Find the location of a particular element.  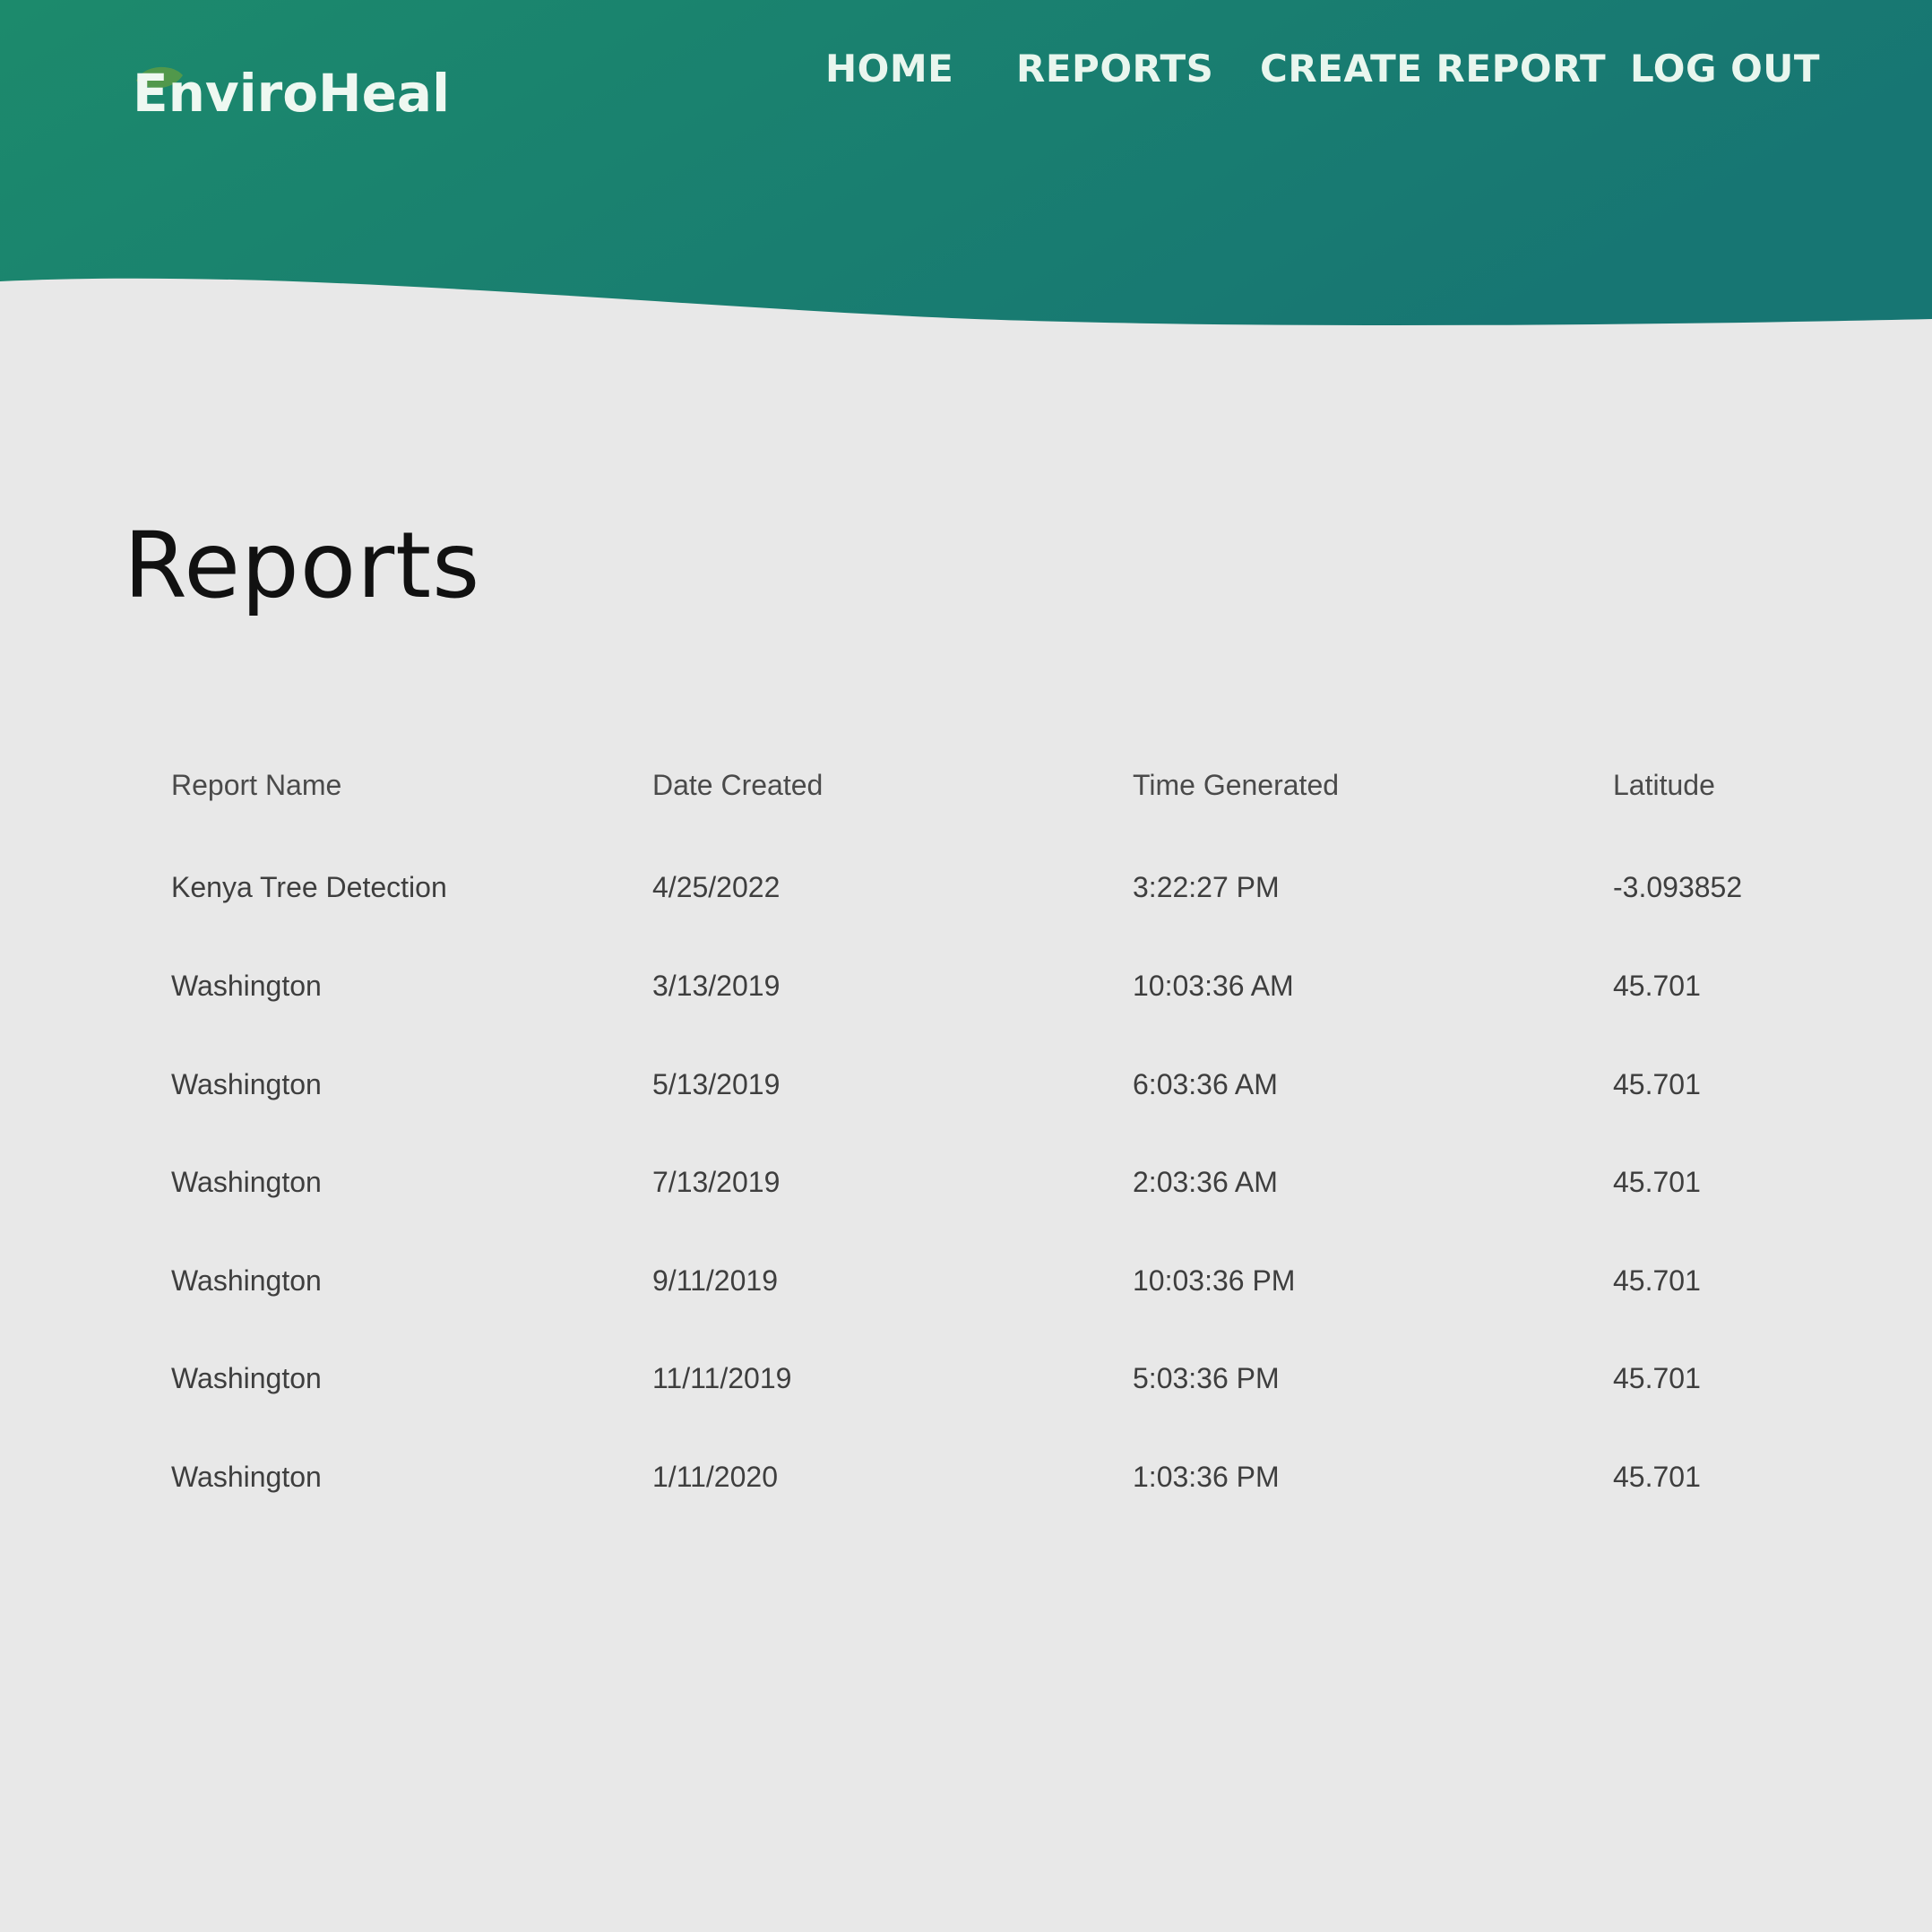

column-header-time-generated: Time Generated is located at coordinates (1236, 785).